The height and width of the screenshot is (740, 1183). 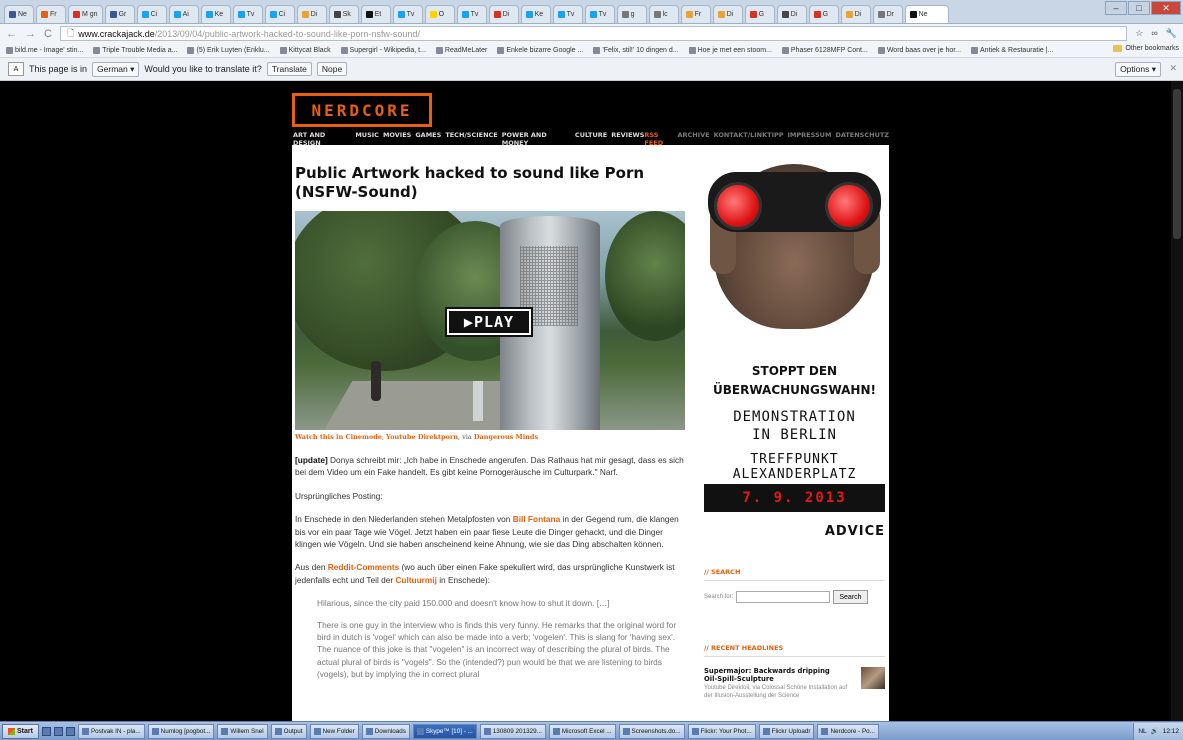 What do you see at coordinates (862, 137) in the screenshot?
I see `nav-item-secondary: DATENSCHUTZ` at bounding box center [862, 137].